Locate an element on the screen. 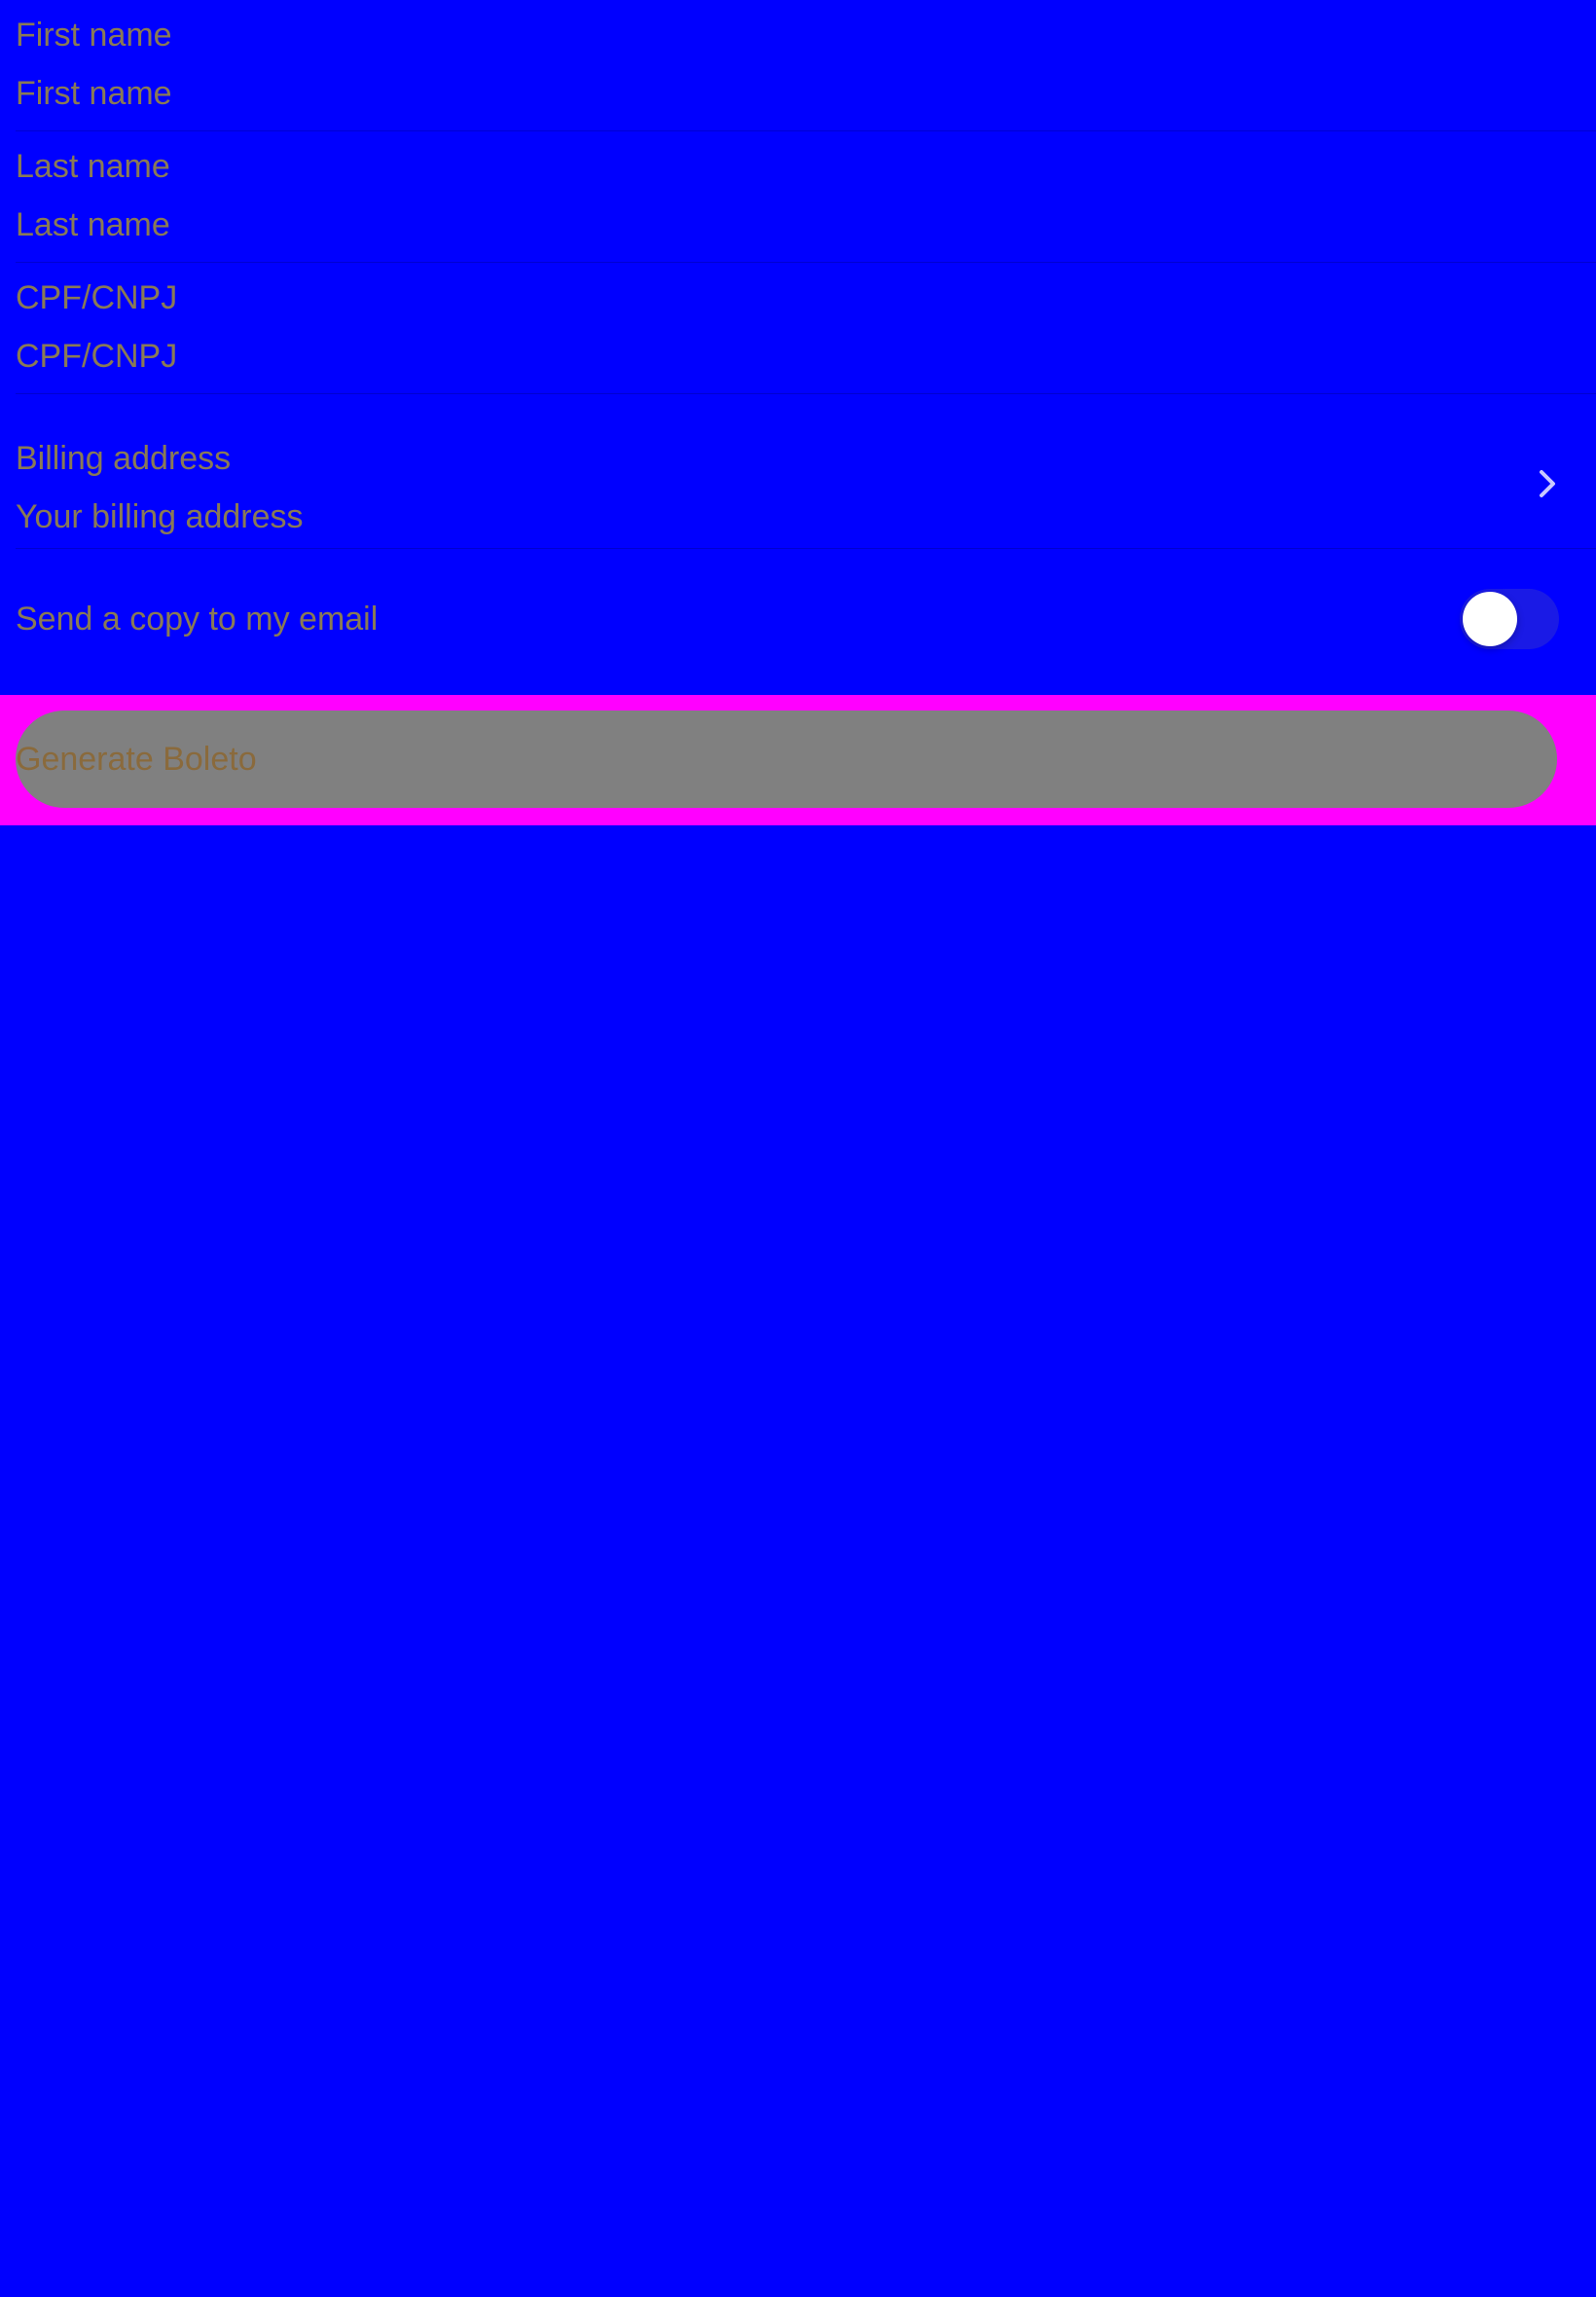  cpf-cnpj-label: CPF/CNPJ is located at coordinates (97, 297).